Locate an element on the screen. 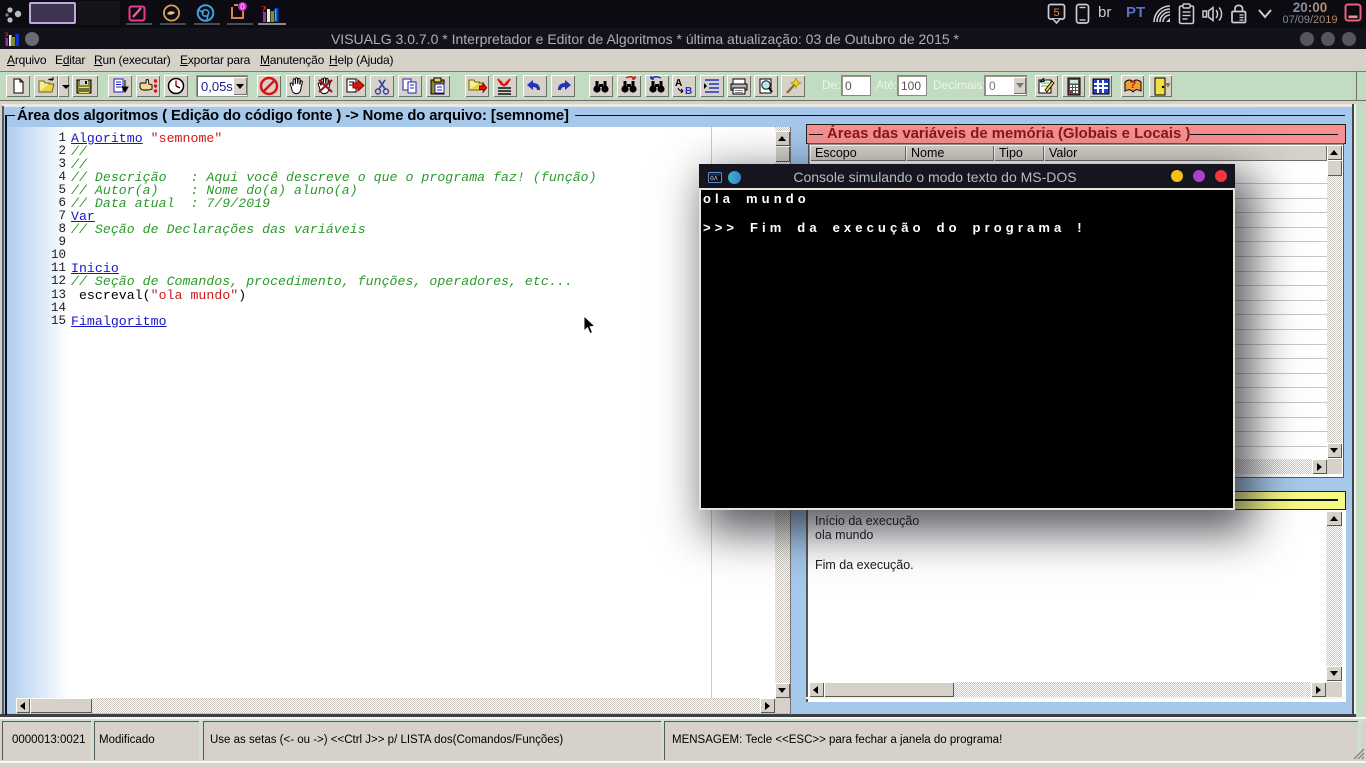 The height and width of the screenshot is (768, 1366). svg-text: 0 is located at coordinates (242, 6).